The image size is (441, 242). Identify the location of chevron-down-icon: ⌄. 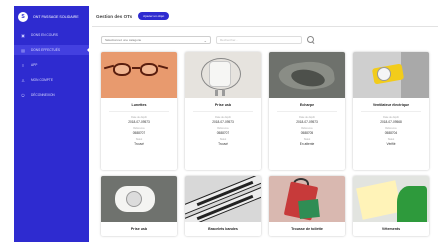
(205, 40).